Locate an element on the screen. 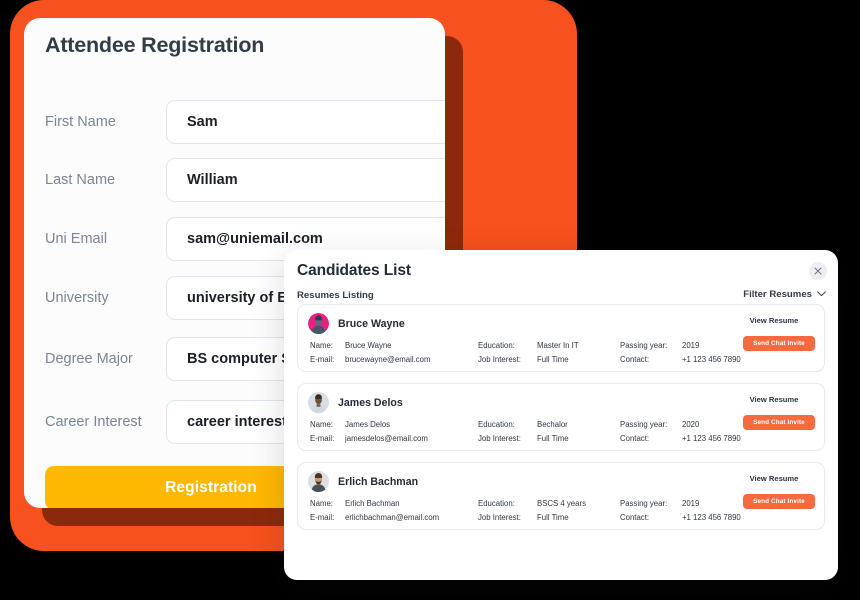 Image resolution: width=860 pixels, height=600 pixels. name-value: Erlich Bachman is located at coordinates (372, 503).